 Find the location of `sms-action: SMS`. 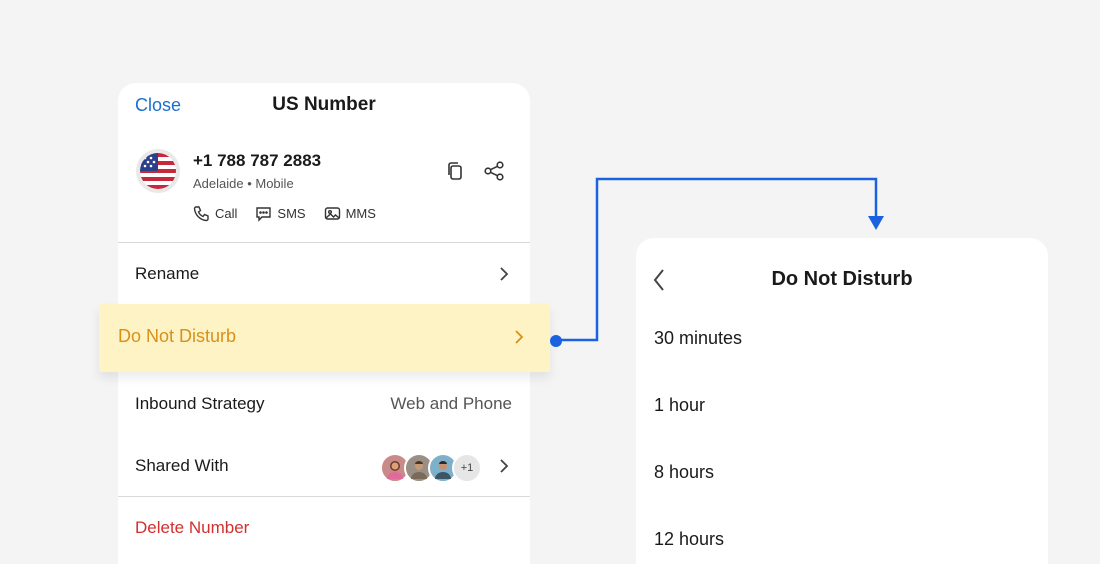

sms-action: SMS is located at coordinates (280, 213).